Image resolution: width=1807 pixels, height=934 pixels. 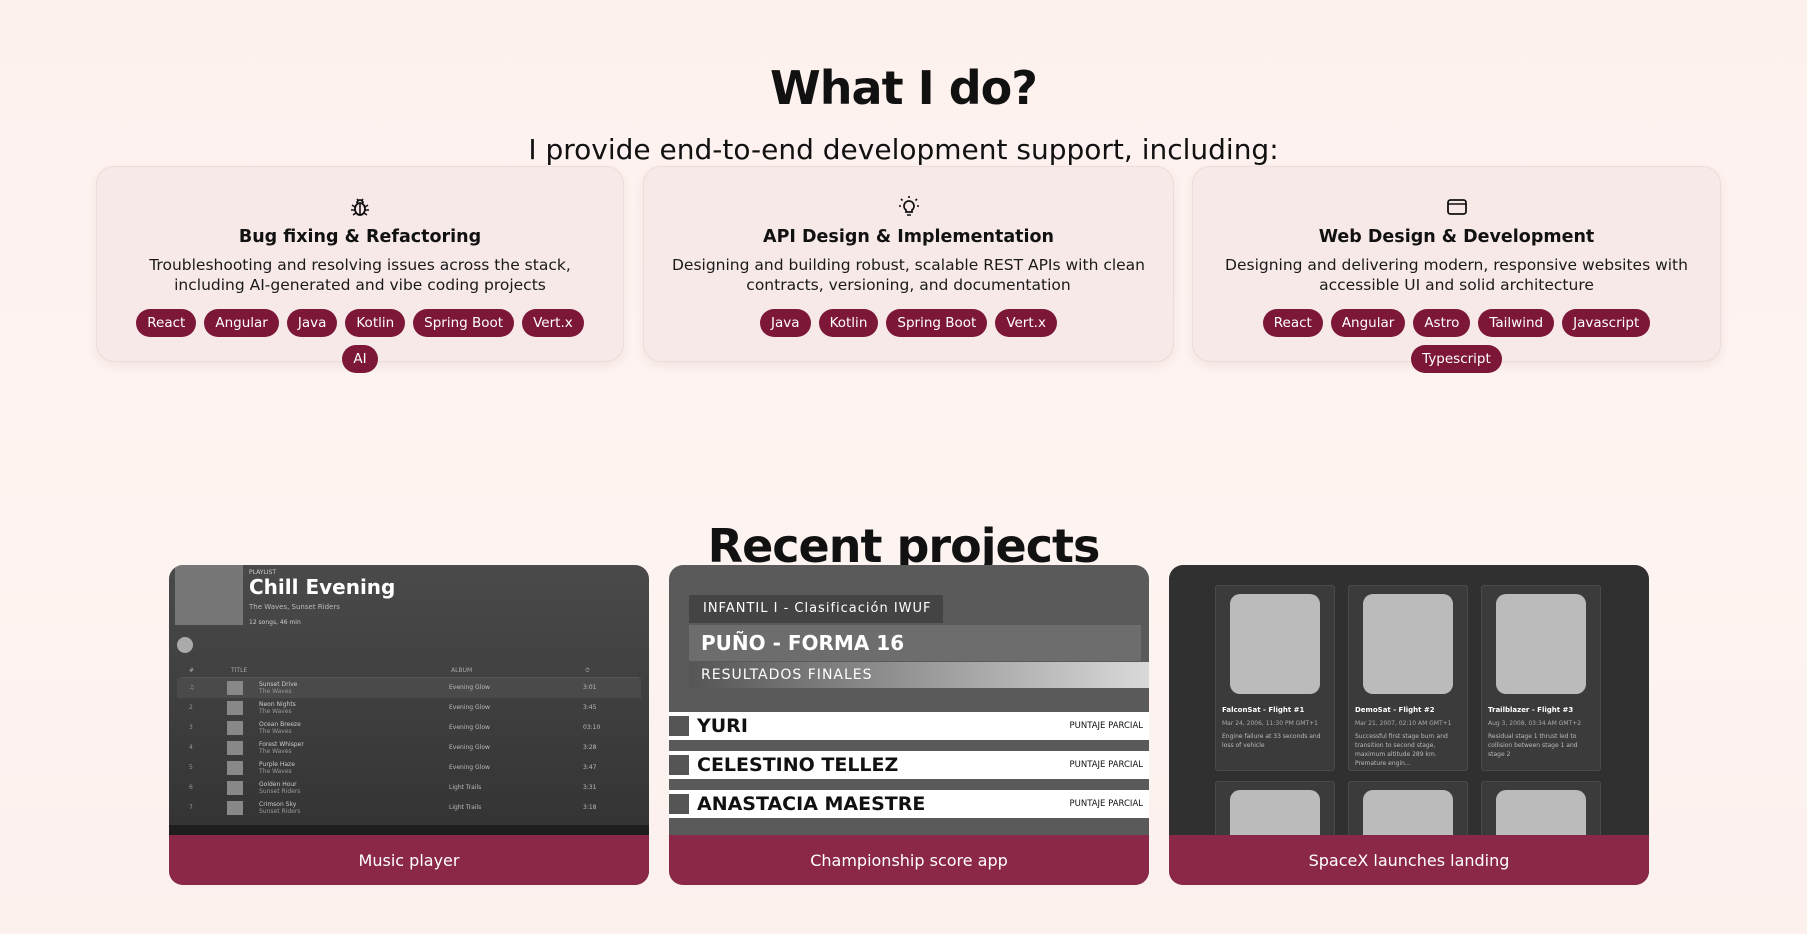 I want to click on track-title: Crimson Sky, so click(x=278, y=804).